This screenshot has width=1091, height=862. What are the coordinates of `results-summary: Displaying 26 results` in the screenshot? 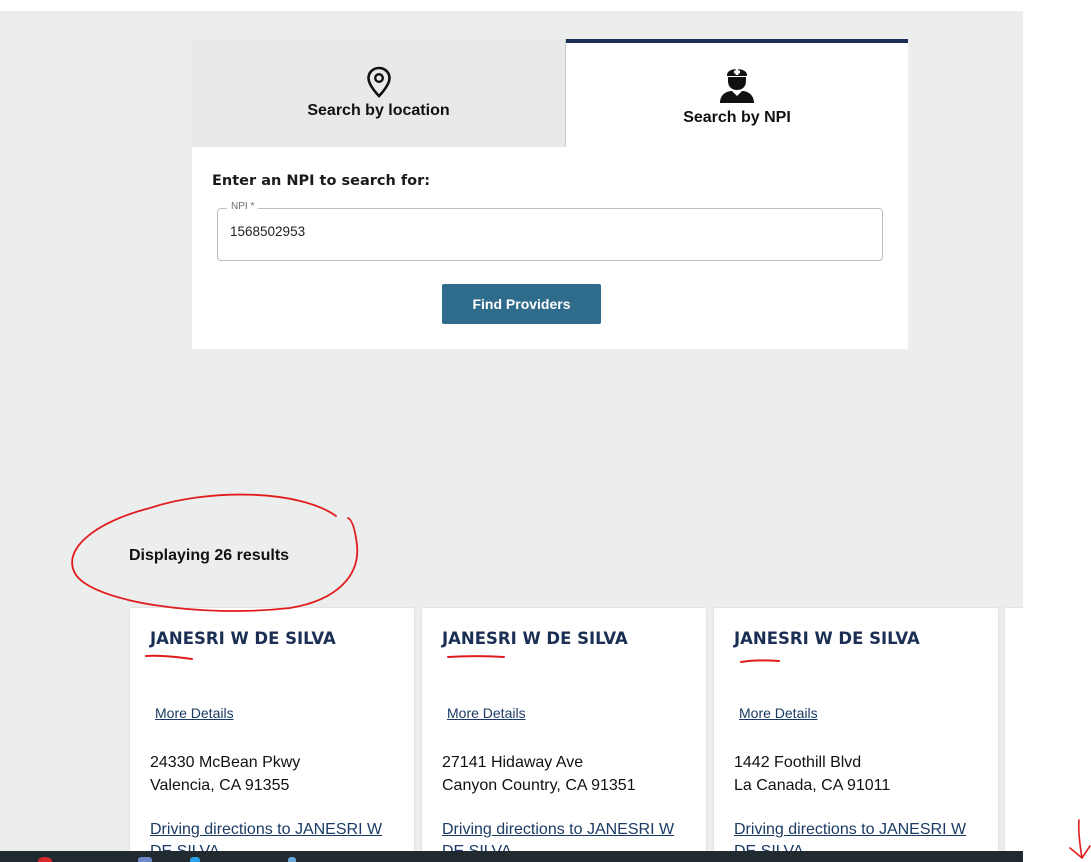 It's located at (209, 555).